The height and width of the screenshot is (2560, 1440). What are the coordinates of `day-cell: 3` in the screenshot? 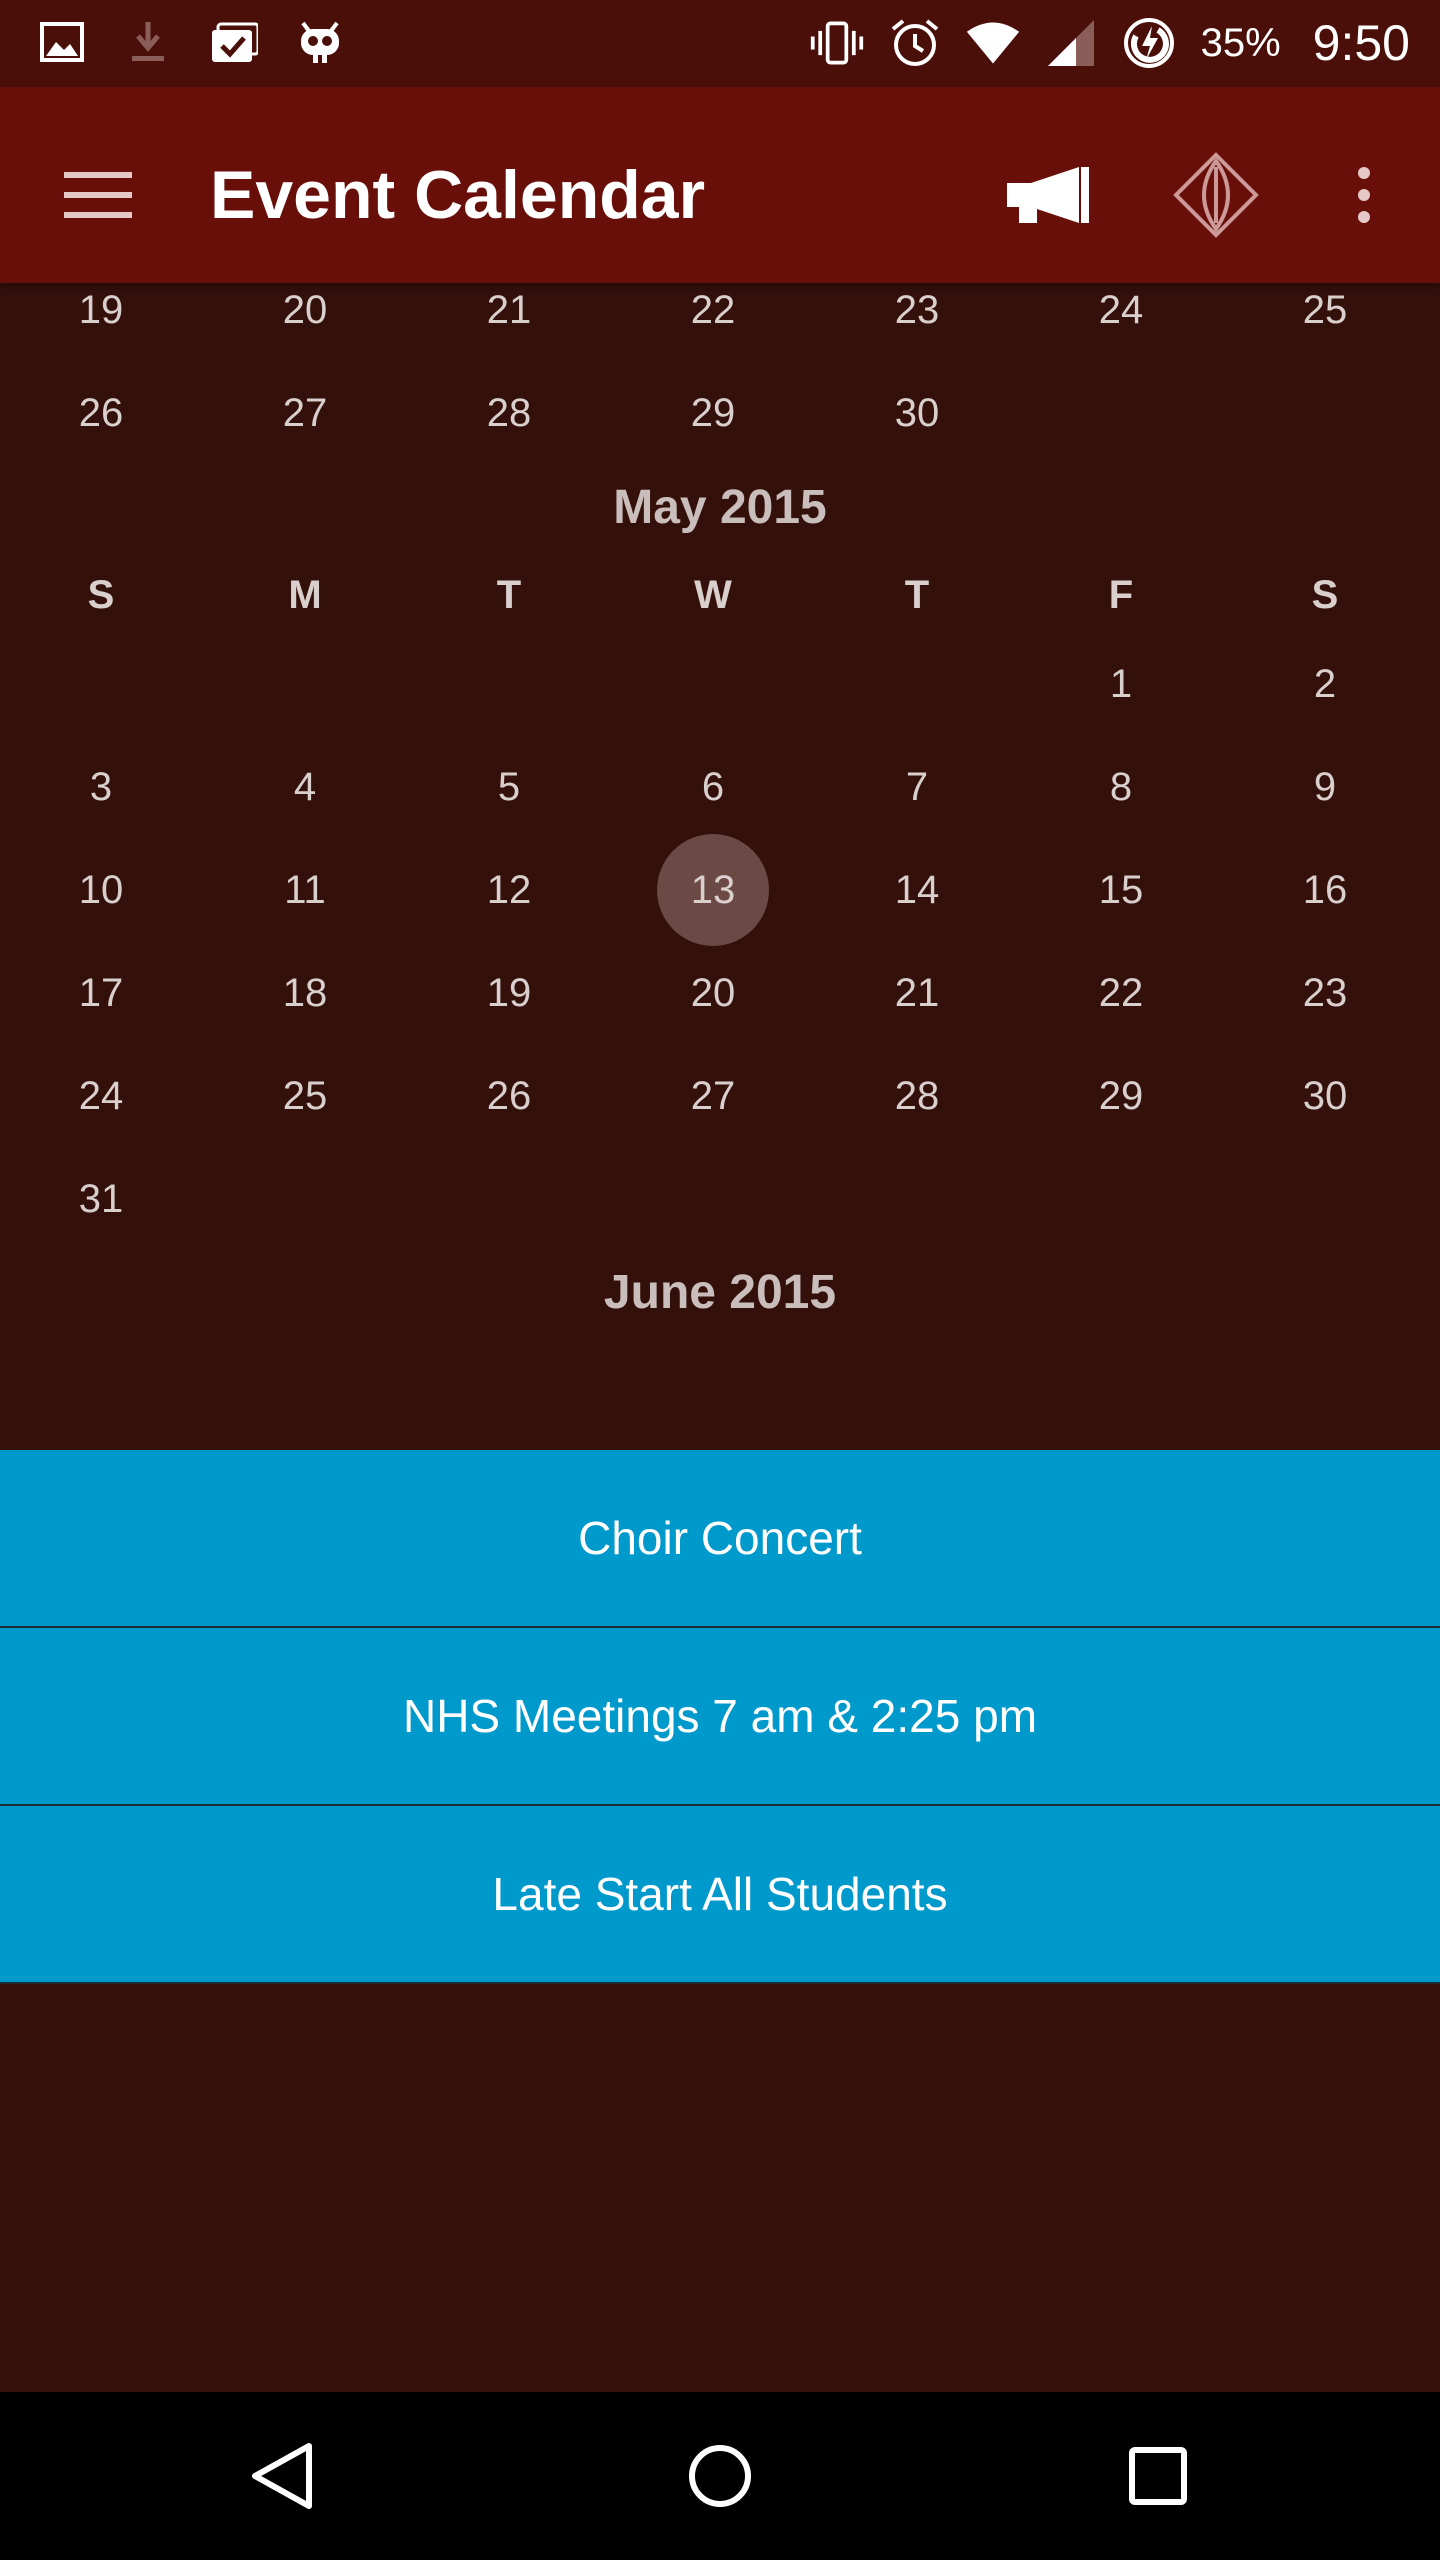 It's located at (101, 787).